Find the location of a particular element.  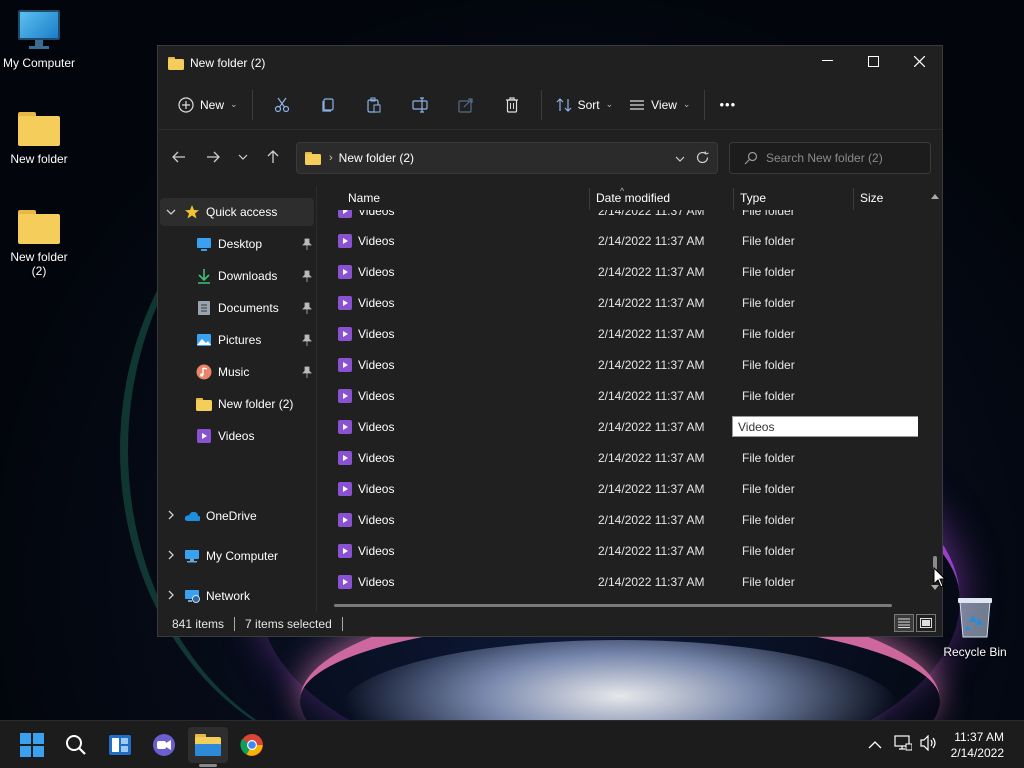

column-header-size: Size is located at coordinates (890, 198).